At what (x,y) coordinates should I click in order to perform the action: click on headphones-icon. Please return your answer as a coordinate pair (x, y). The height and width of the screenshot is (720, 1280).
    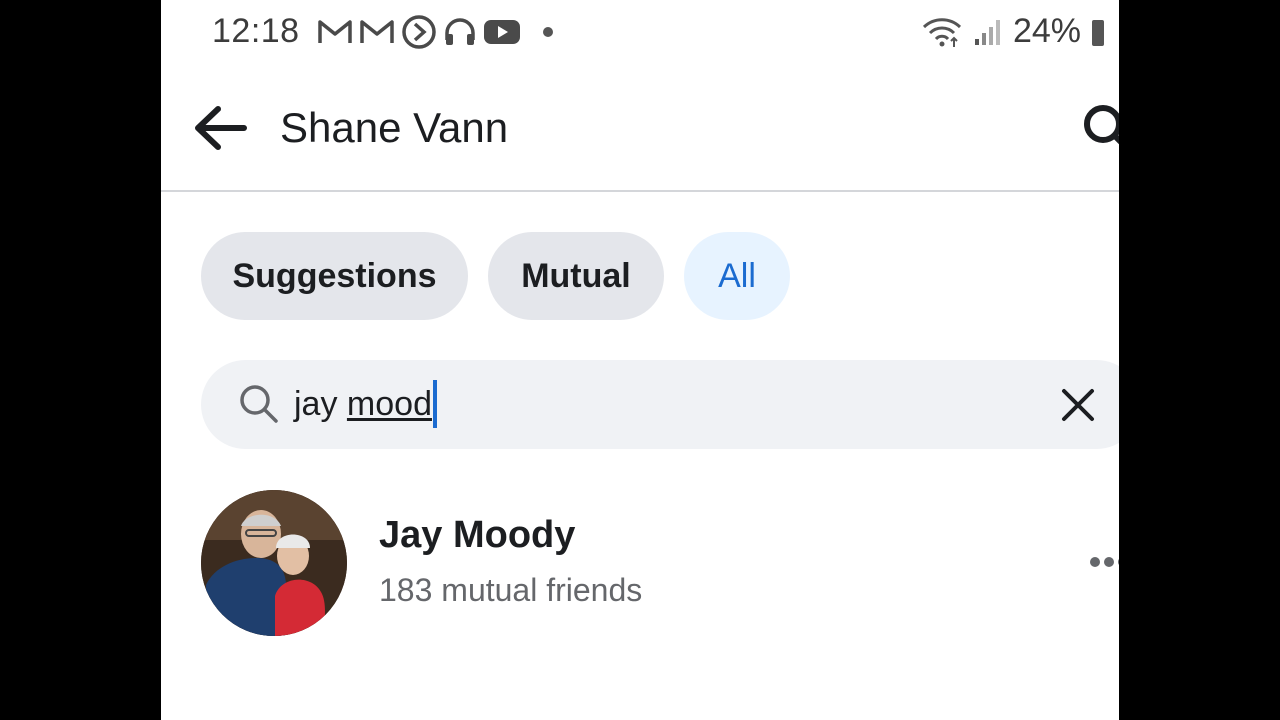
    Looking at the image, I should click on (460, 31).